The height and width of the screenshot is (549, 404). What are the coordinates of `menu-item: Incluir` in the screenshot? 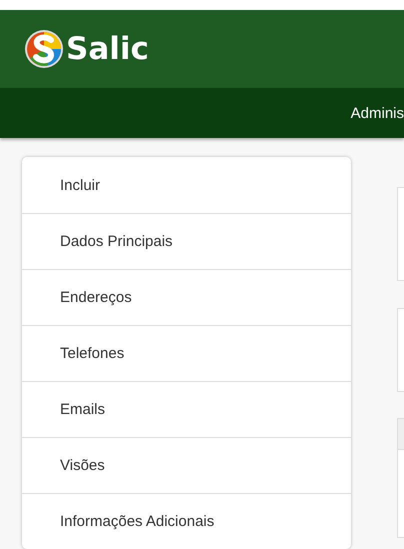 It's located at (186, 185).